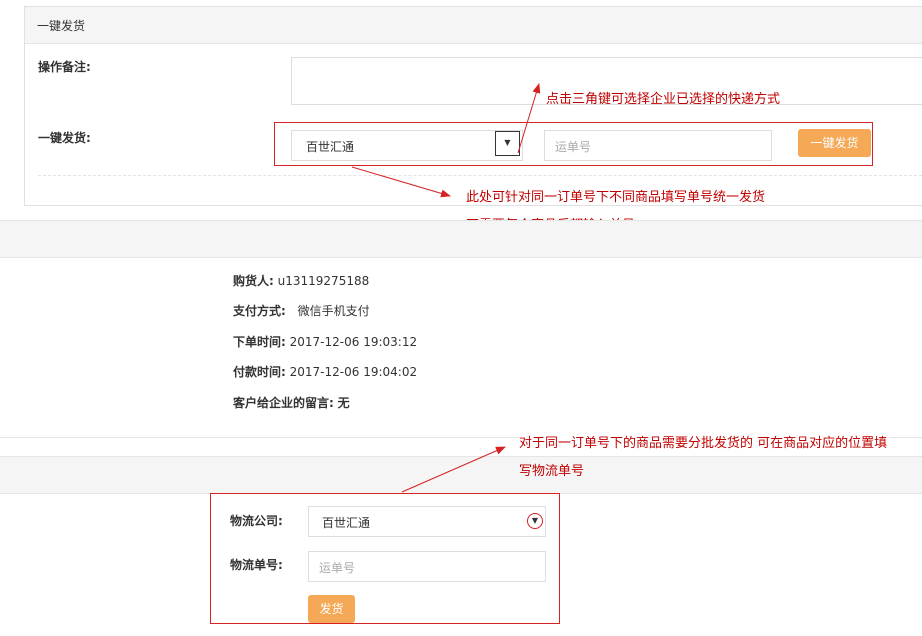 The width and height of the screenshot is (922, 636). I want to click on arrow-to-batch-note, so click(401, 182).